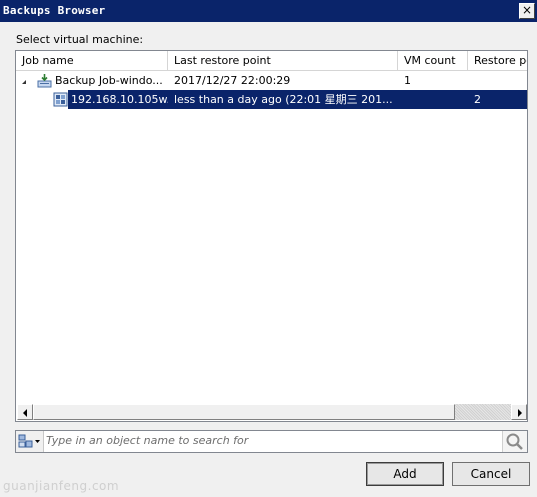 The width and height of the screenshot is (537, 497). Describe the element at coordinates (405, 474) in the screenshot. I see `add-button: Add` at that location.